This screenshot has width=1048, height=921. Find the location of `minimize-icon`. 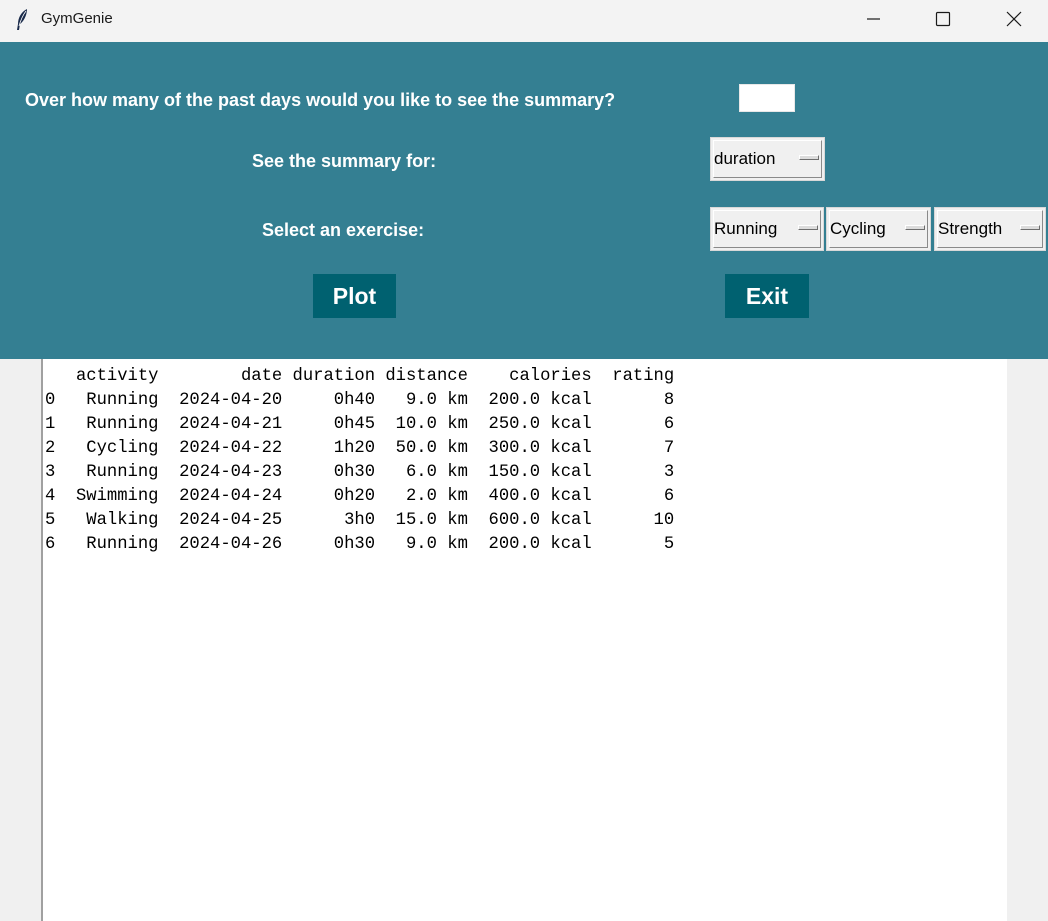

minimize-icon is located at coordinates (873, 19).